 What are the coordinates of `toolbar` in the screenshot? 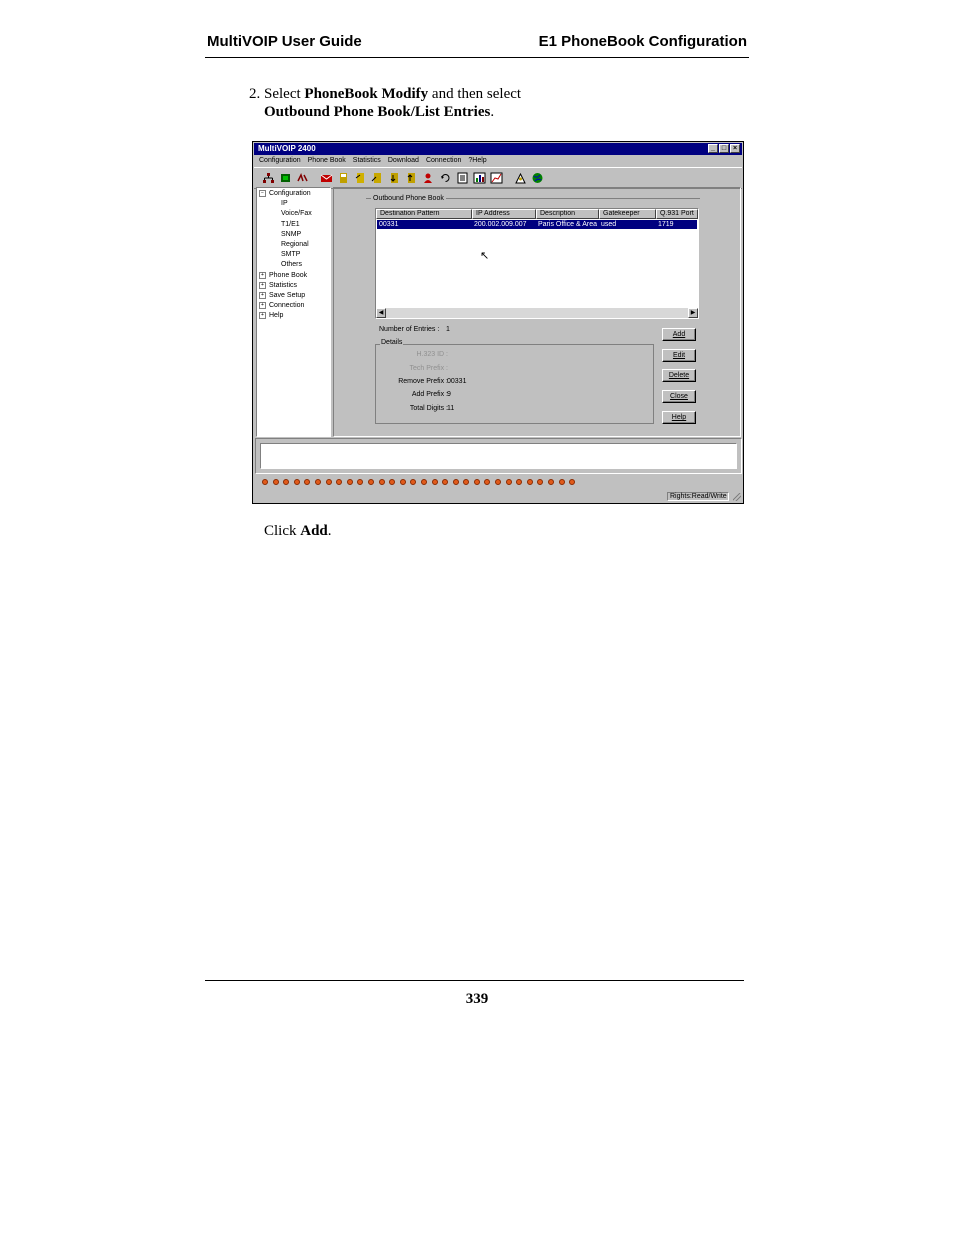 It's located at (498, 178).